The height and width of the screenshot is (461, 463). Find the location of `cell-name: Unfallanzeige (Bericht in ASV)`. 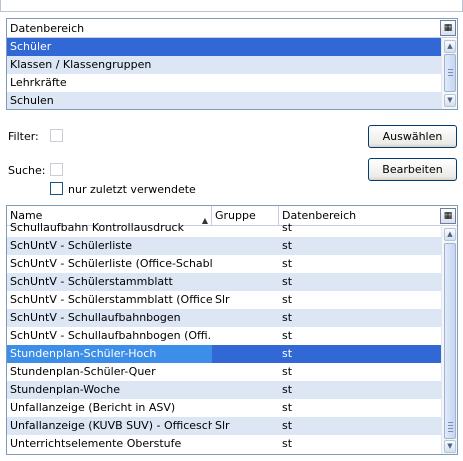

cell-name: Unfallanzeige (Bericht in ASV) is located at coordinates (93, 407).